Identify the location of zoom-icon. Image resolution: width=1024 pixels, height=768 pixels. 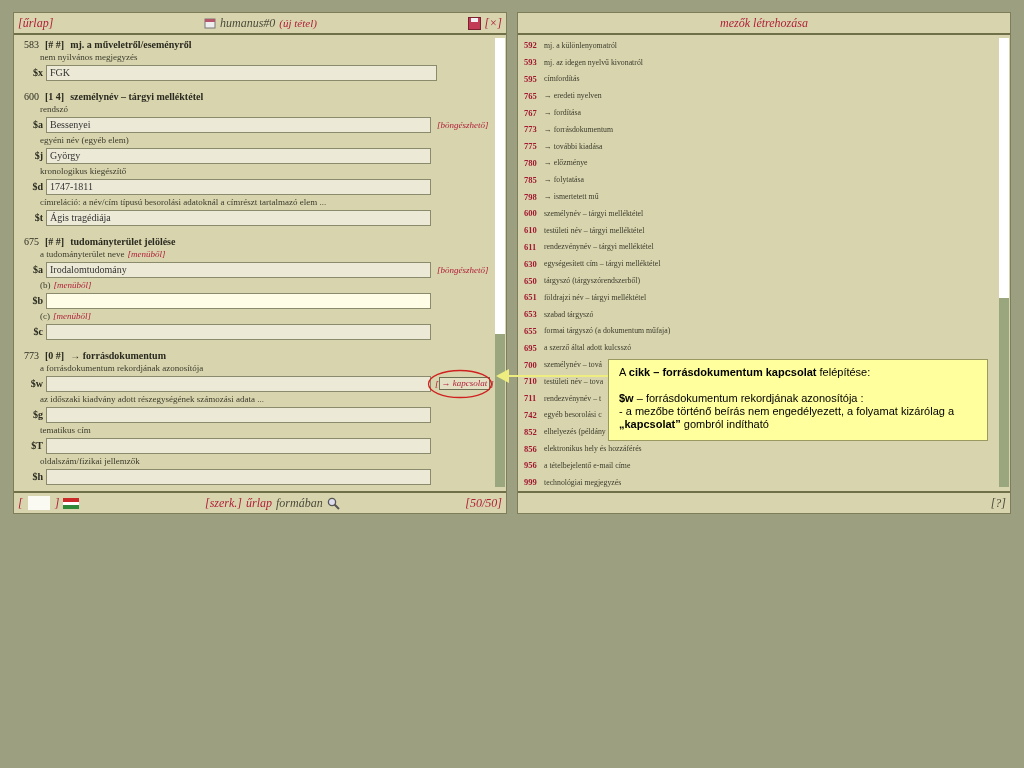
(333, 503).